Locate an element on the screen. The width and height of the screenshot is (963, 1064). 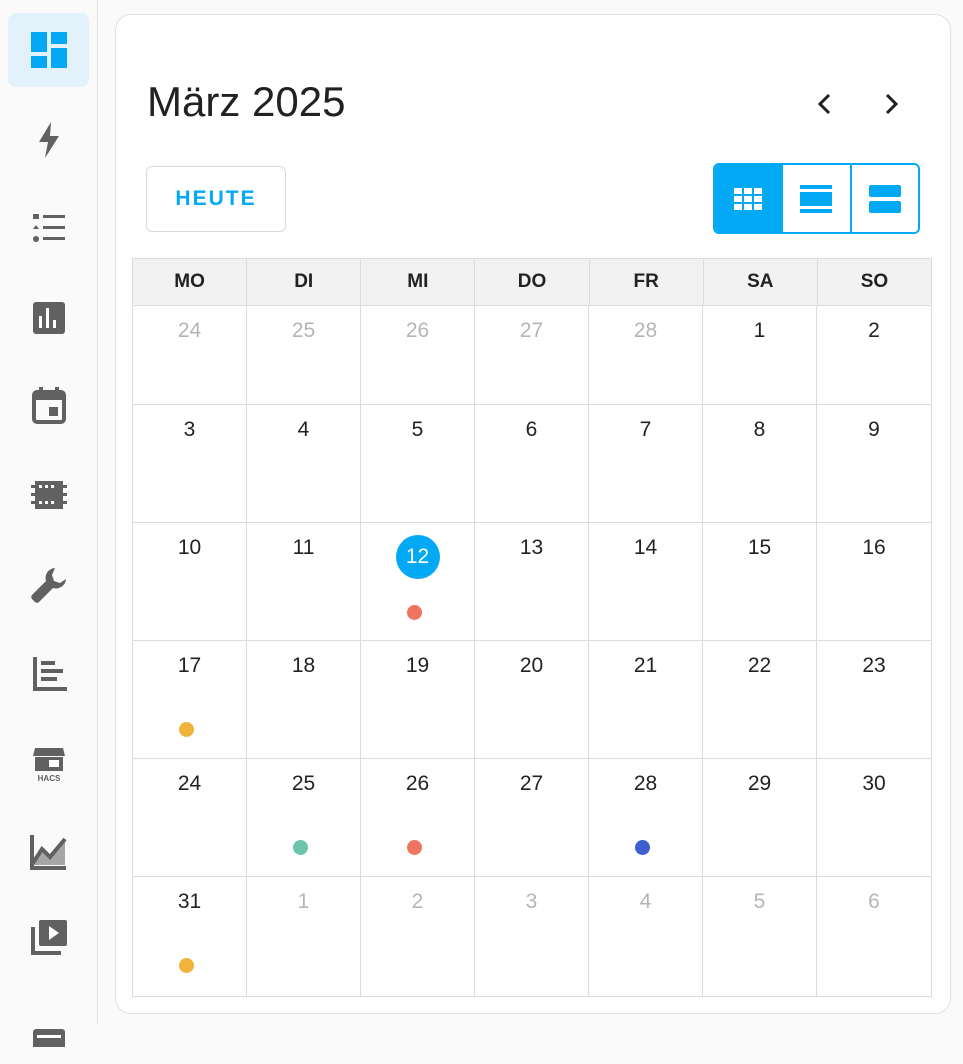
sidebar-item-statistics is located at coordinates (48, 851).